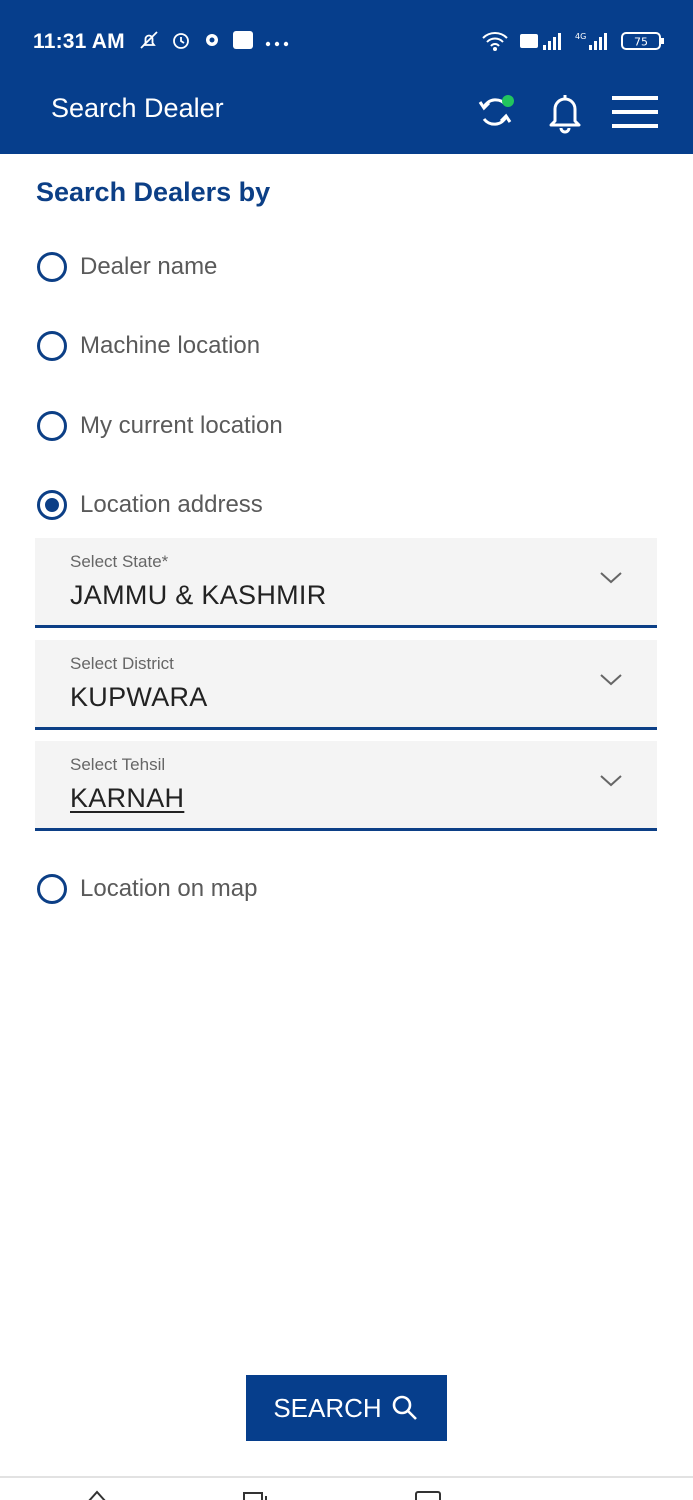  Describe the element at coordinates (79, 41) in the screenshot. I see `status-time: 11:31 AM` at that location.